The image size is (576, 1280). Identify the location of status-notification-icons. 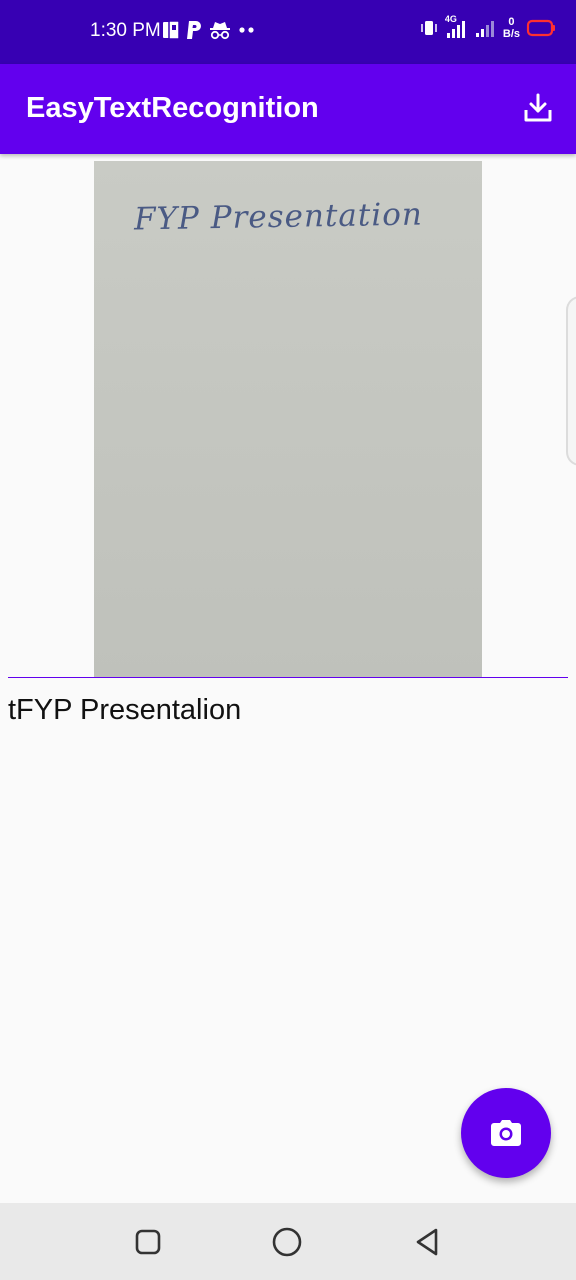
(209, 30).